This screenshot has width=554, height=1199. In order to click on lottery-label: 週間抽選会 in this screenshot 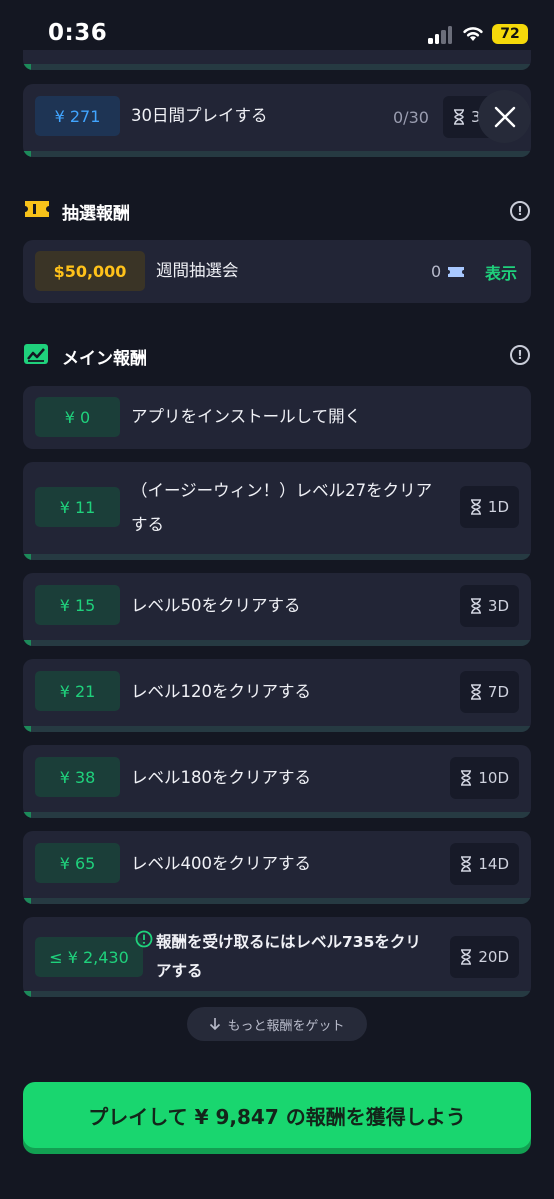, I will do `click(197, 270)`.